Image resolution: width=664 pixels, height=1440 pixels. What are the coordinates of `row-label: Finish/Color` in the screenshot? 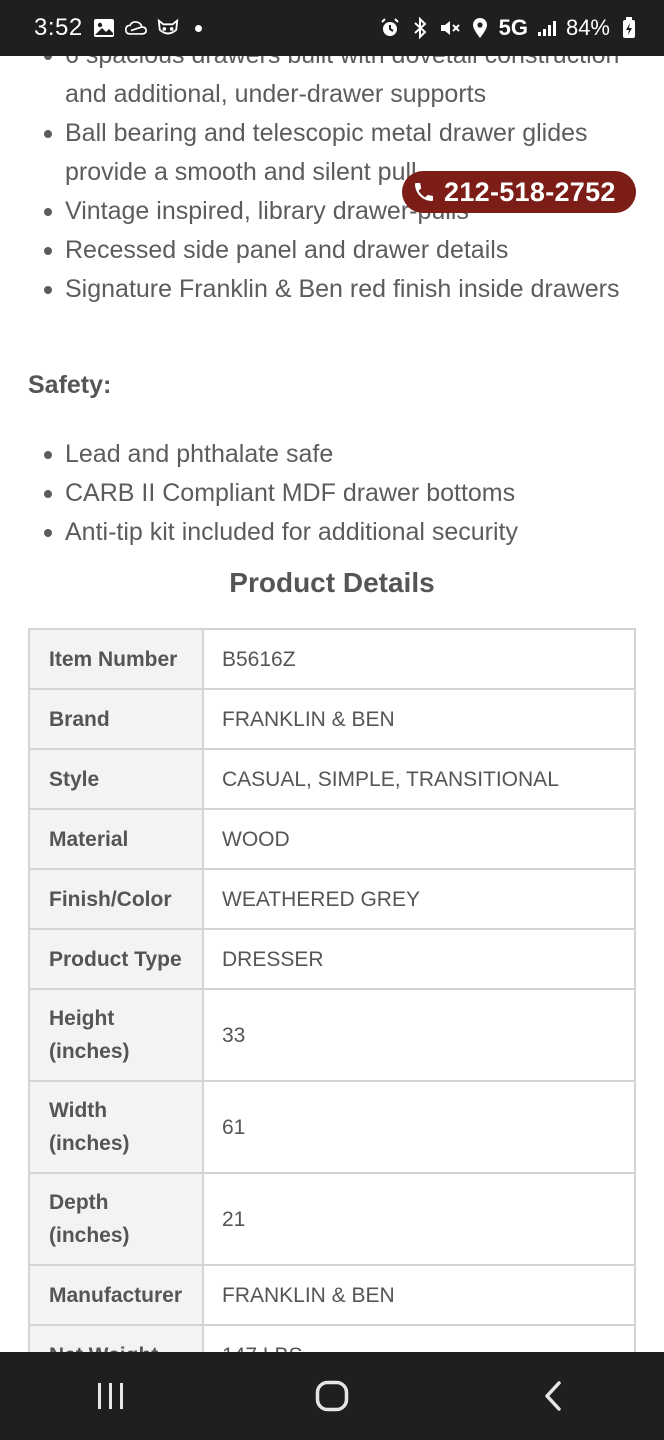 It's located at (116, 899).